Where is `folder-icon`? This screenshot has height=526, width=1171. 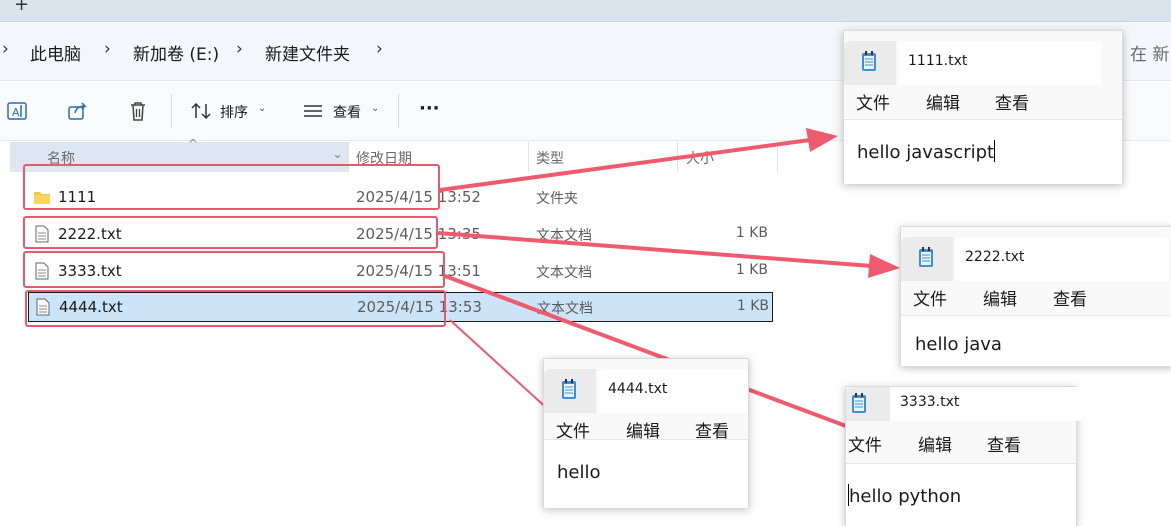
folder-icon is located at coordinates (42, 198).